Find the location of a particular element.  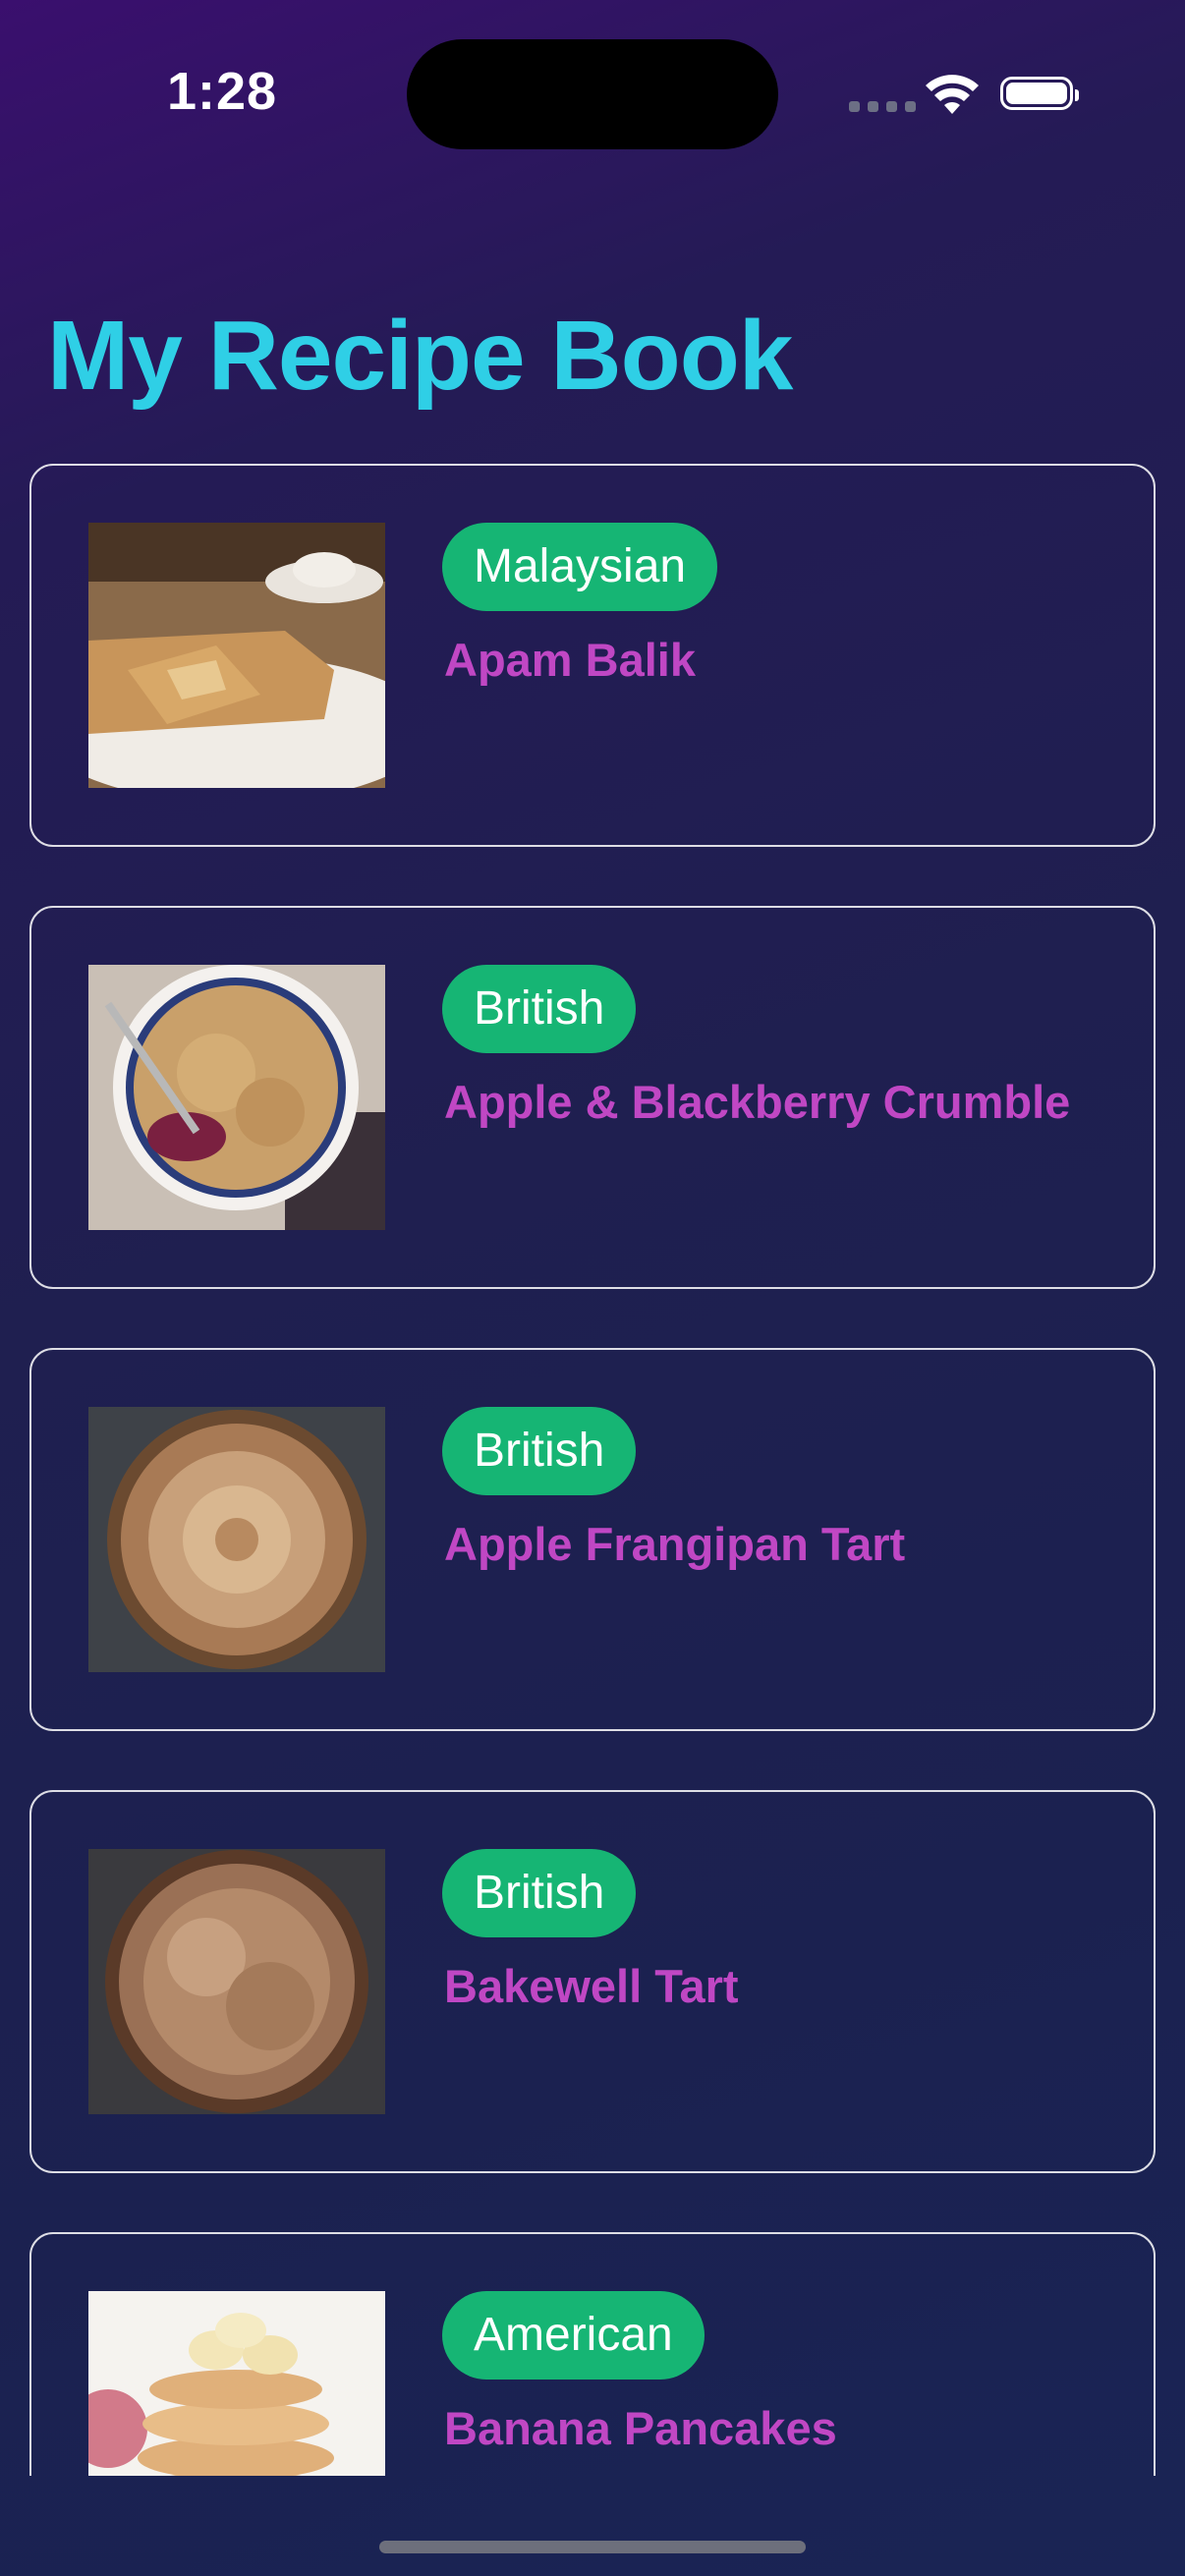

status-bar: 1:28 is located at coordinates (592, 74).